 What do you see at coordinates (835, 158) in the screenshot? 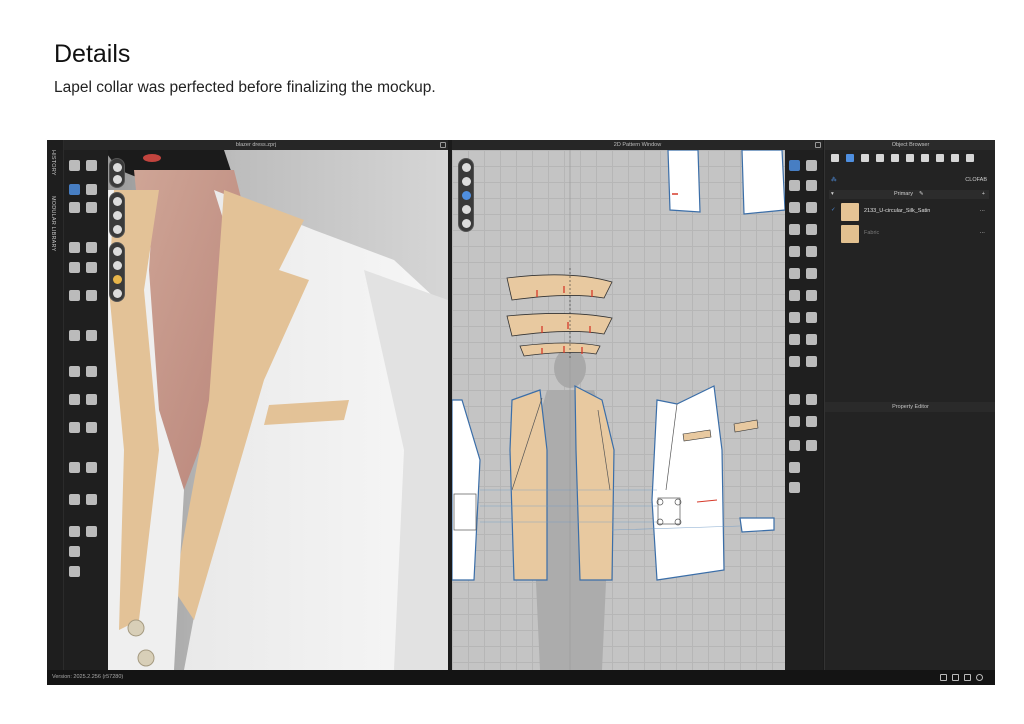
I see `list-icon` at bounding box center [835, 158].